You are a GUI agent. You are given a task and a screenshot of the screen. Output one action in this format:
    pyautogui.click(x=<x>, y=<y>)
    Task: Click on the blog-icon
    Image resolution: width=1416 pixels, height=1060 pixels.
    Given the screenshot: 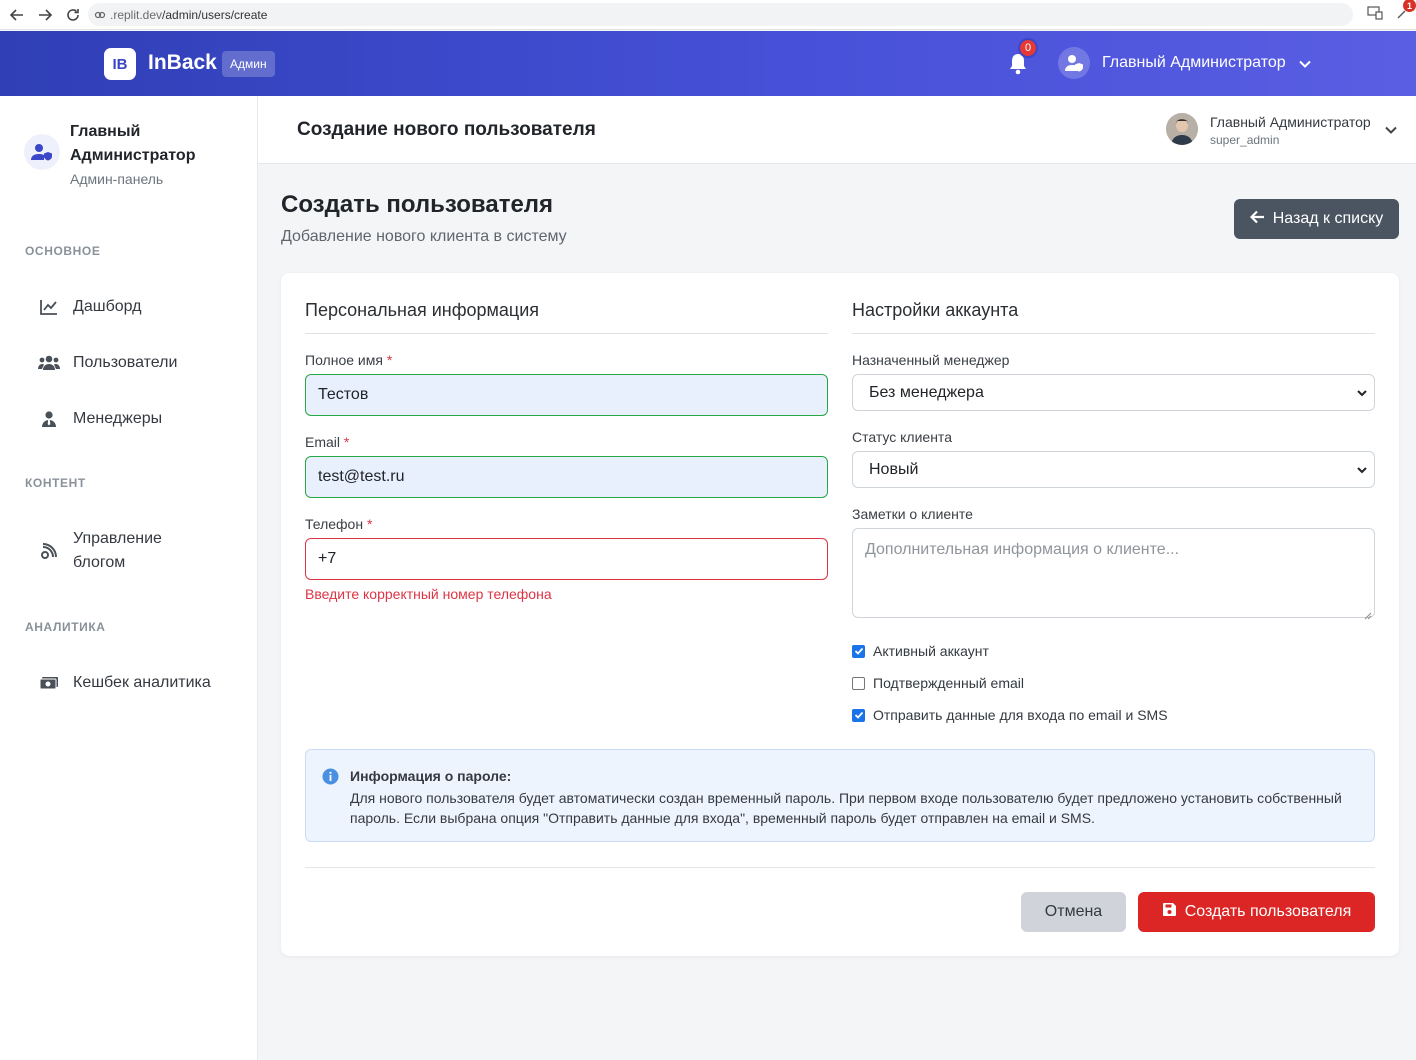 What is the action you would take?
    pyautogui.click(x=49, y=551)
    